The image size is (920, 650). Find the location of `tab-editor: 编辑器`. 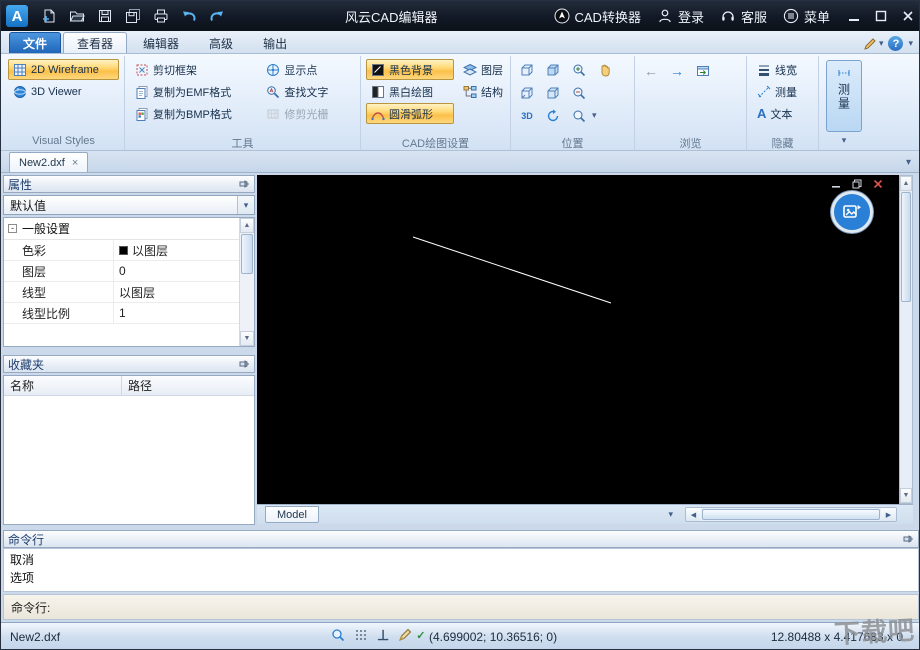

tab-editor: 编辑器 is located at coordinates (161, 42).